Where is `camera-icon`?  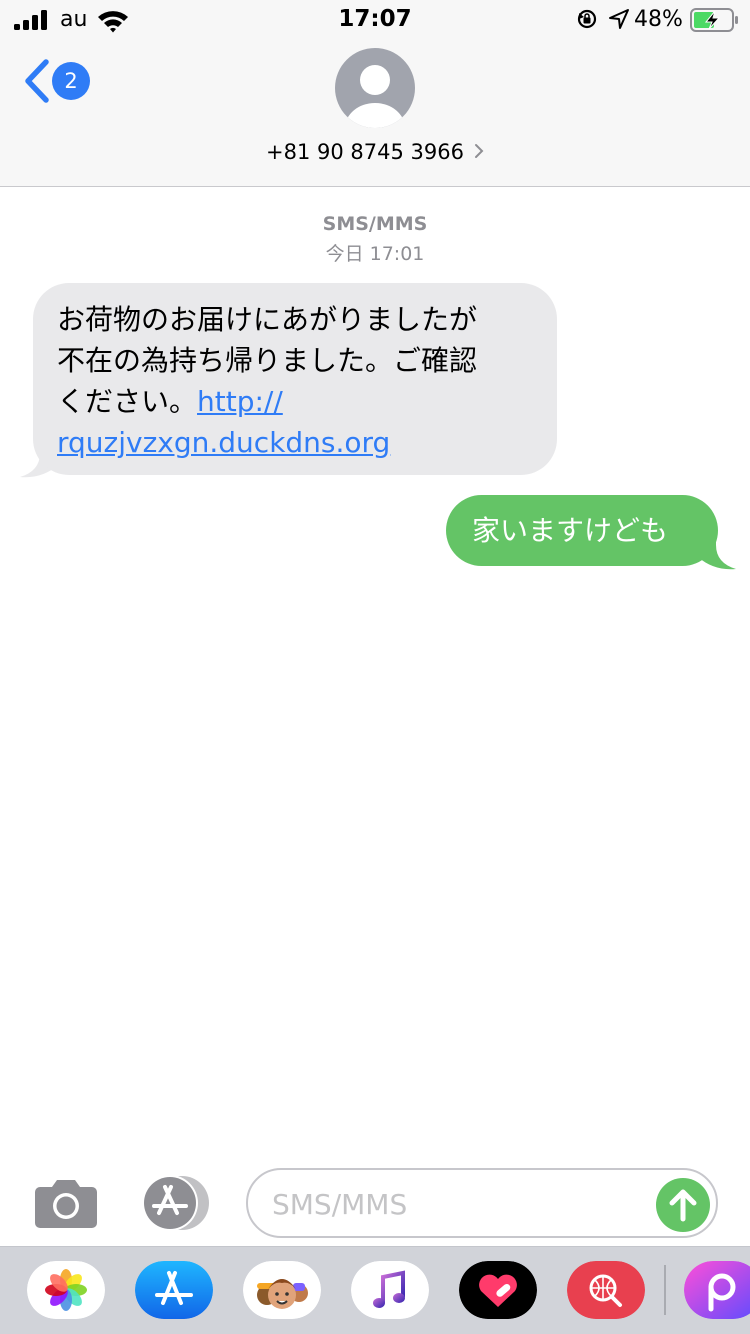 camera-icon is located at coordinates (66, 1203).